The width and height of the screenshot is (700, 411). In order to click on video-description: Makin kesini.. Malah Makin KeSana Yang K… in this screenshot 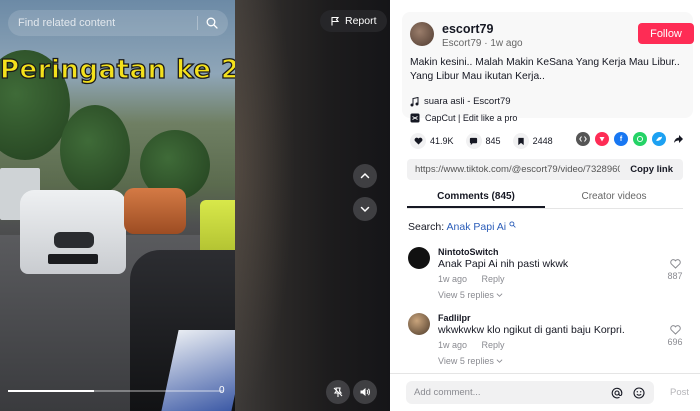, I will do `click(545, 69)`.